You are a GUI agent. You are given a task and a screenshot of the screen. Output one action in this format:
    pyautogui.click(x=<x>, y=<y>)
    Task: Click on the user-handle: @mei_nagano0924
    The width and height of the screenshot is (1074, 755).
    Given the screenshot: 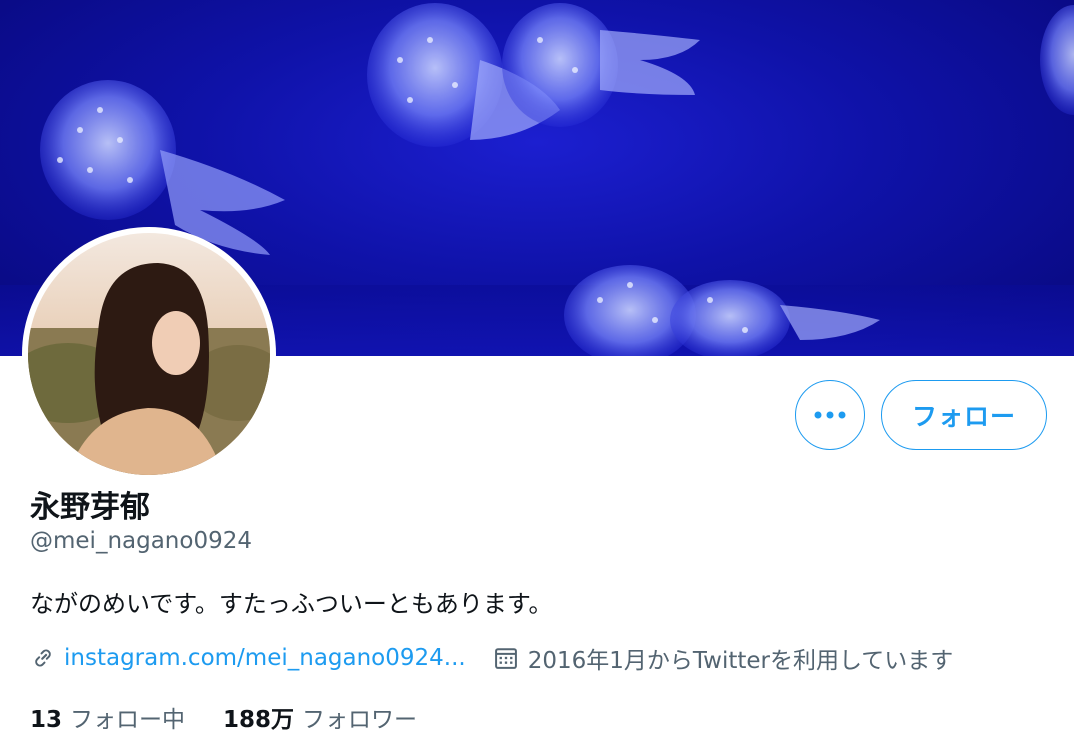 What is the action you would take?
    pyautogui.click(x=141, y=541)
    